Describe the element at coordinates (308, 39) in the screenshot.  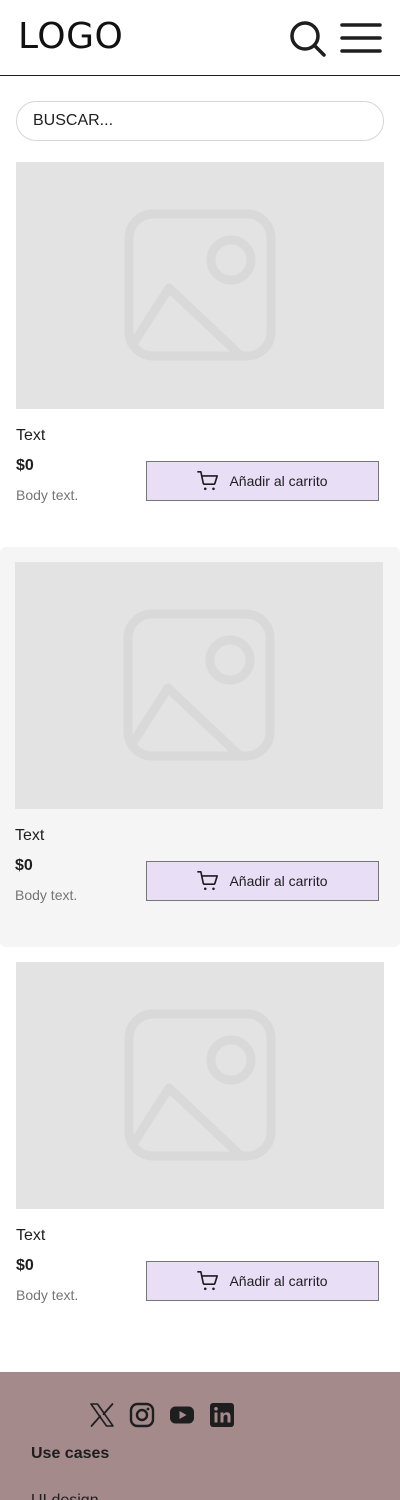
I see `search-icon` at that location.